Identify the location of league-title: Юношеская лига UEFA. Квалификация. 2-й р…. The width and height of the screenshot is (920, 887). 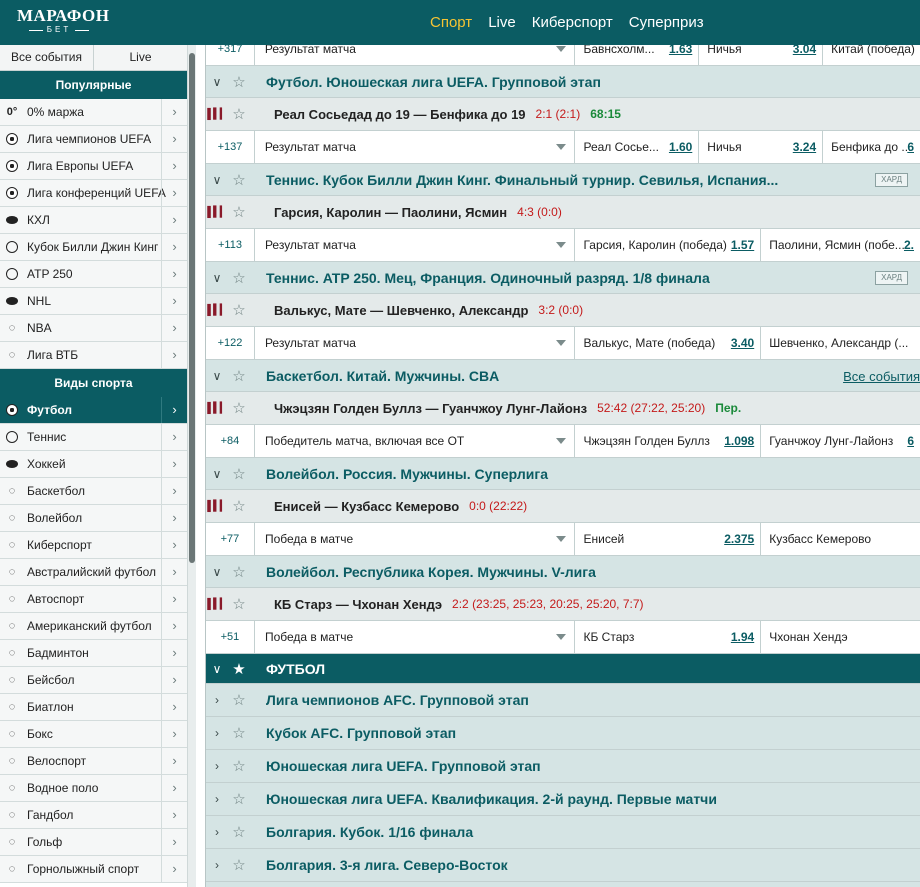
(491, 799).